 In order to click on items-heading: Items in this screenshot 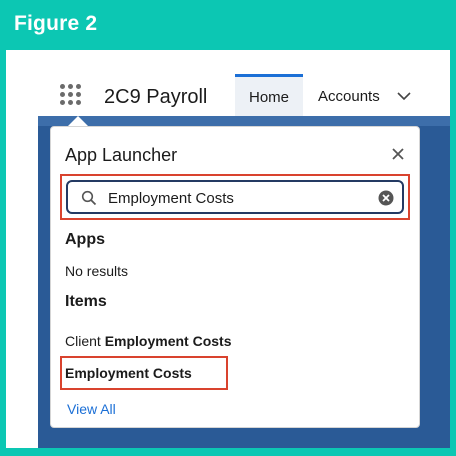, I will do `click(86, 301)`.